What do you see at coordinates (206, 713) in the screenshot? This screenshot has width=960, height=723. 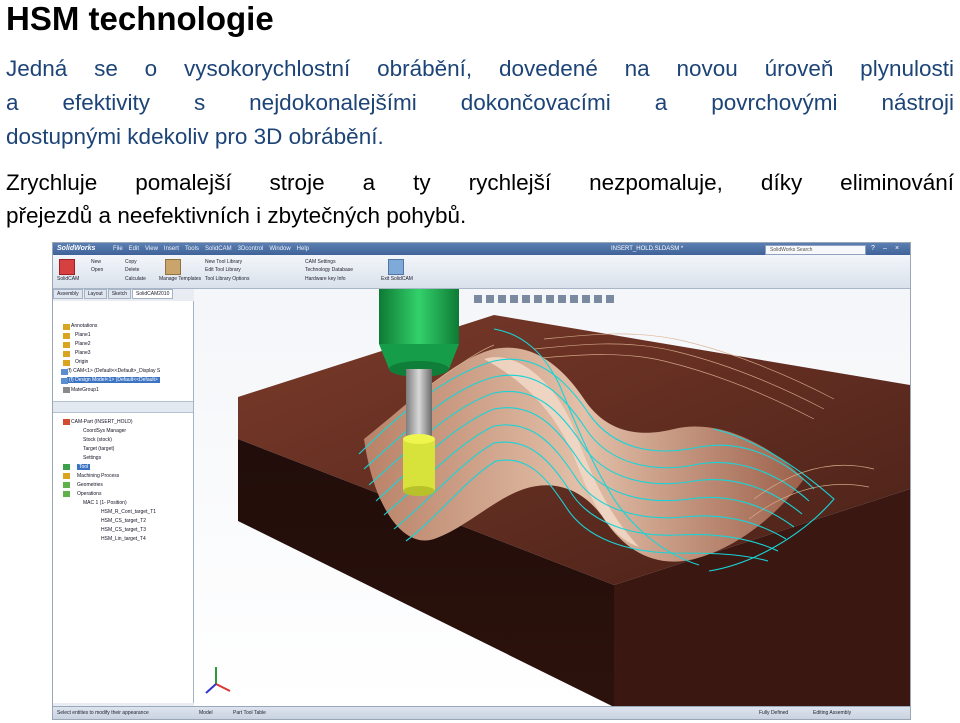 I see `tab-model: Model` at bounding box center [206, 713].